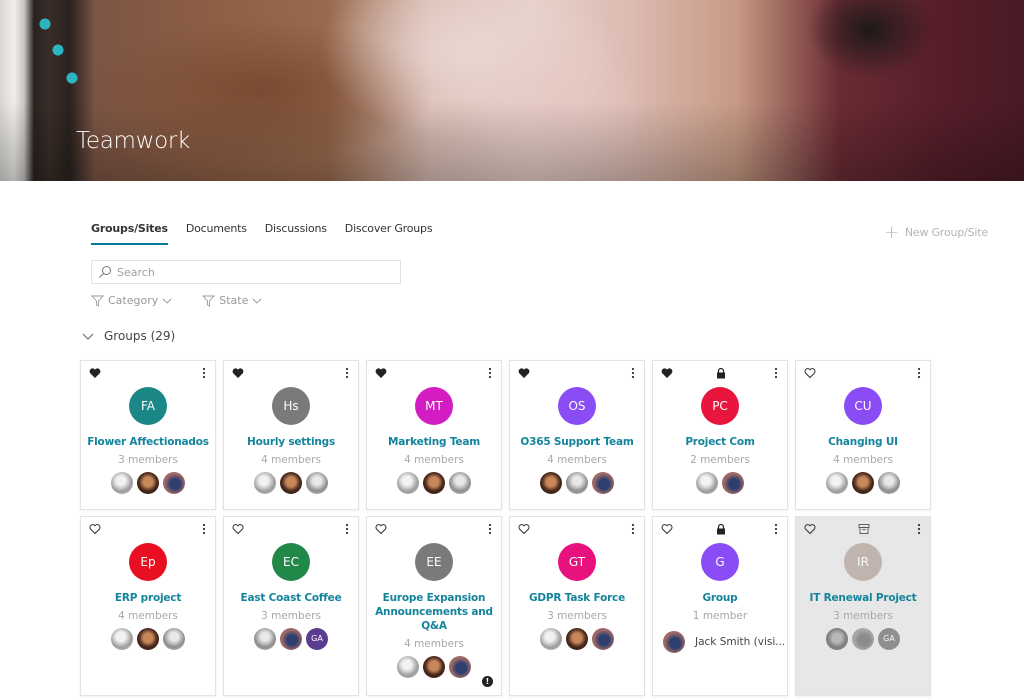 This screenshot has height=700, width=1024. What do you see at coordinates (434, 612) in the screenshot?
I see `group-name-link: Europe Expansion Announcements and Q&A` at bounding box center [434, 612].